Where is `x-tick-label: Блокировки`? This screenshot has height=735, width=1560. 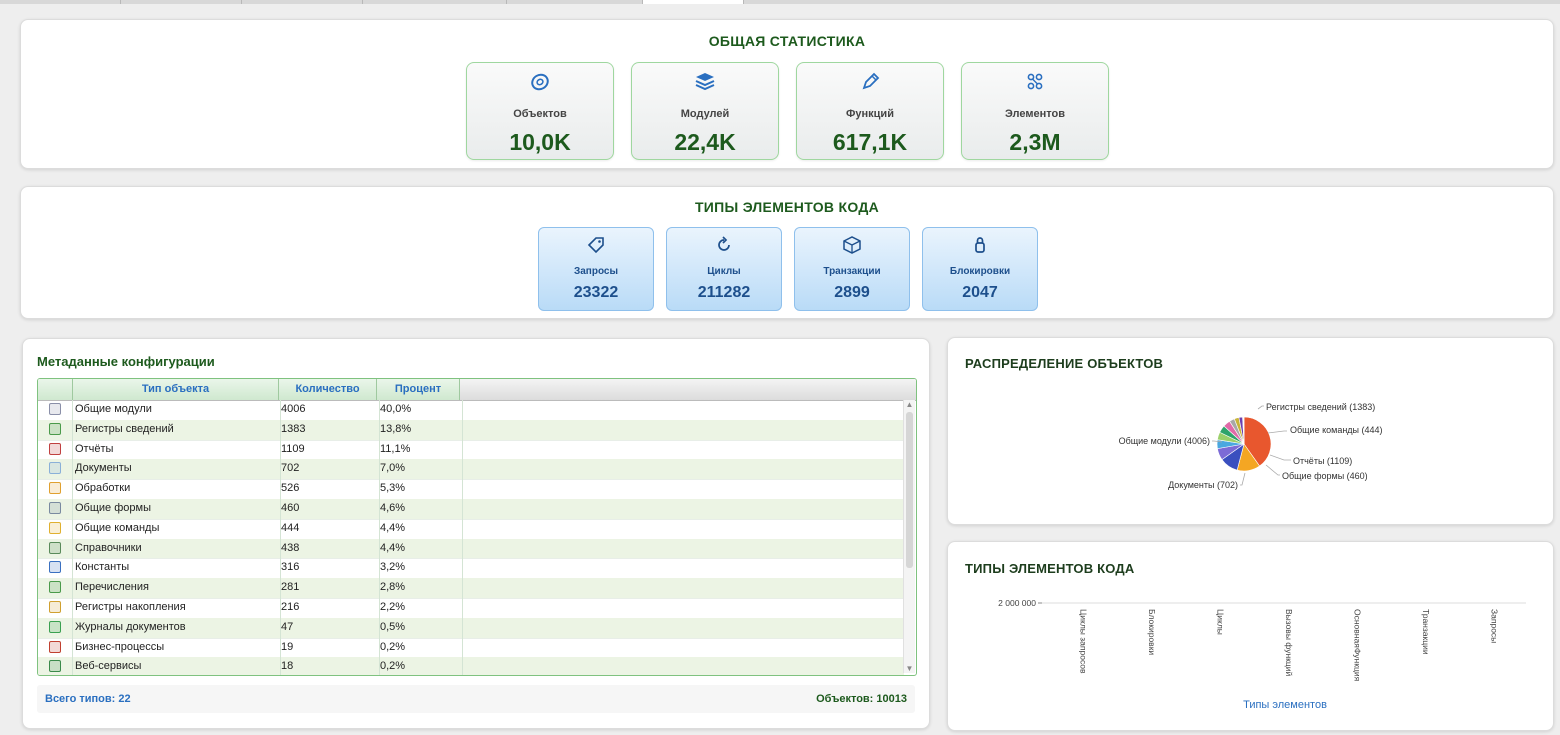
x-tick-label: Блокировки is located at coordinates (1152, 632).